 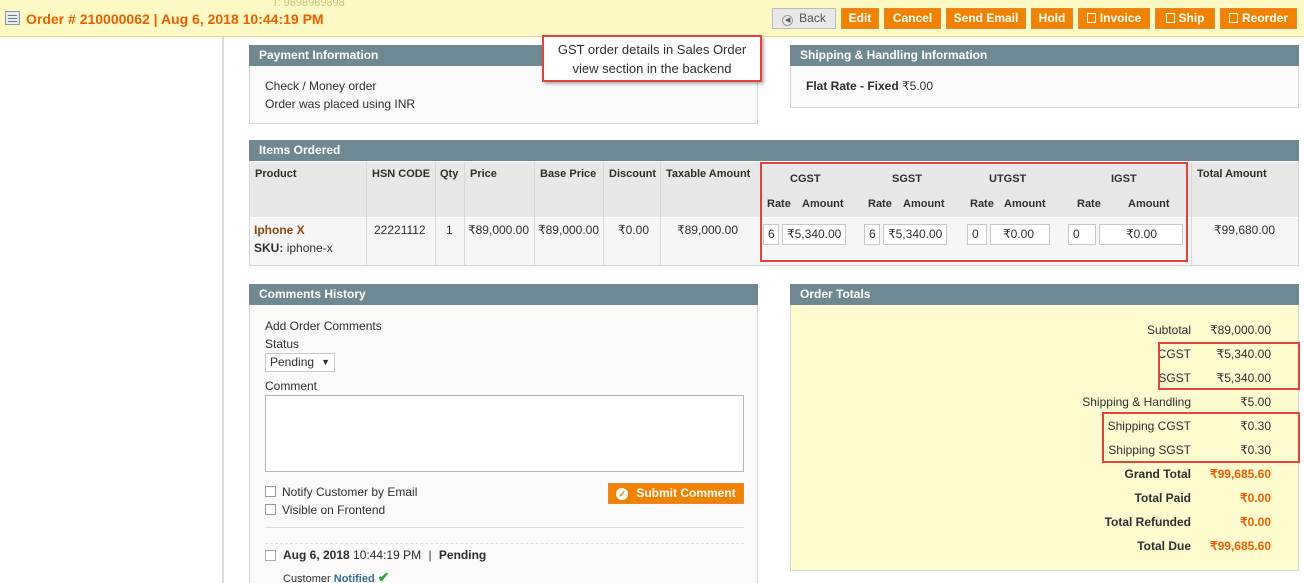 What do you see at coordinates (1191, 18) in the screenshot?
I see `ship-label: Ship` at bounding box center [1191, 18].